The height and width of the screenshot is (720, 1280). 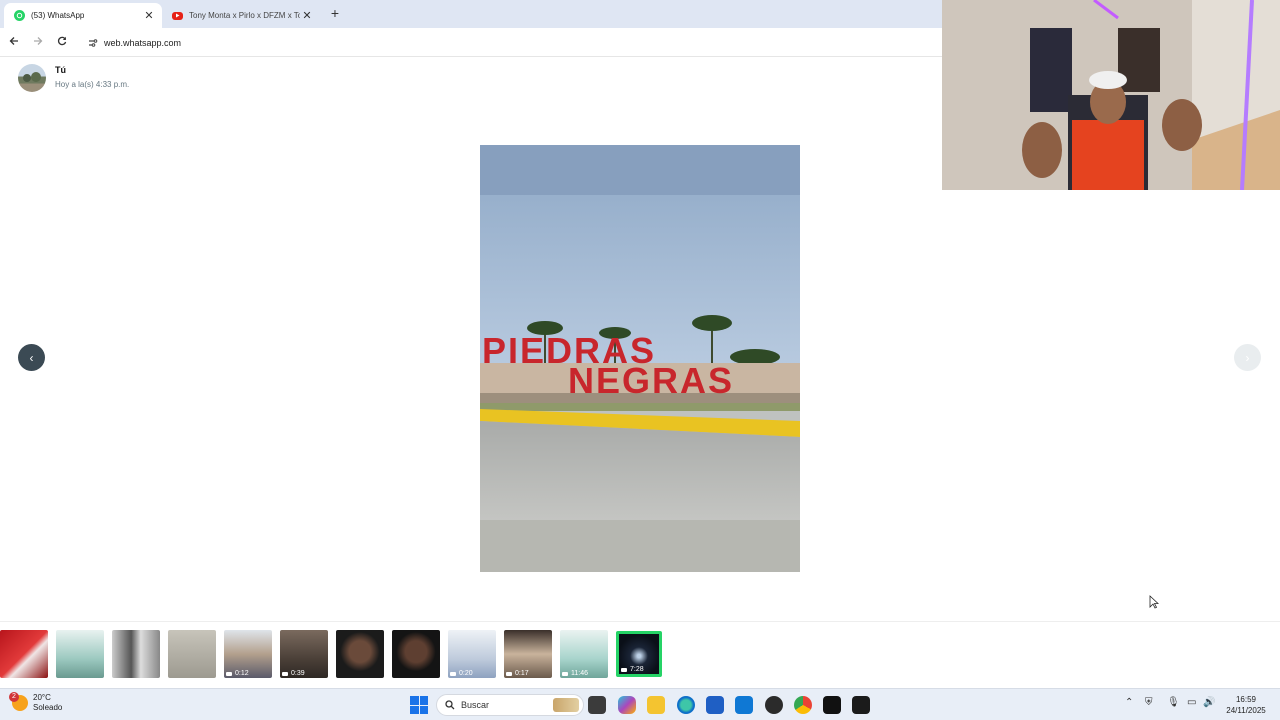 What do you see at coordinates (14, 697) in the screenshot?
I see `notification-badge: 2` at bounding box center [14, 697].